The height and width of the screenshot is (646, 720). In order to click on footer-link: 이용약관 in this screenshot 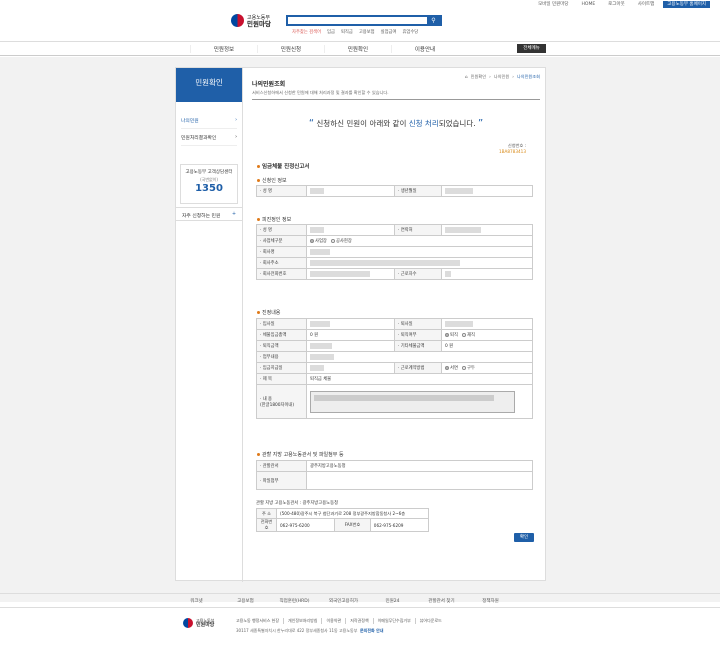, I will do `click(336, 621)`.